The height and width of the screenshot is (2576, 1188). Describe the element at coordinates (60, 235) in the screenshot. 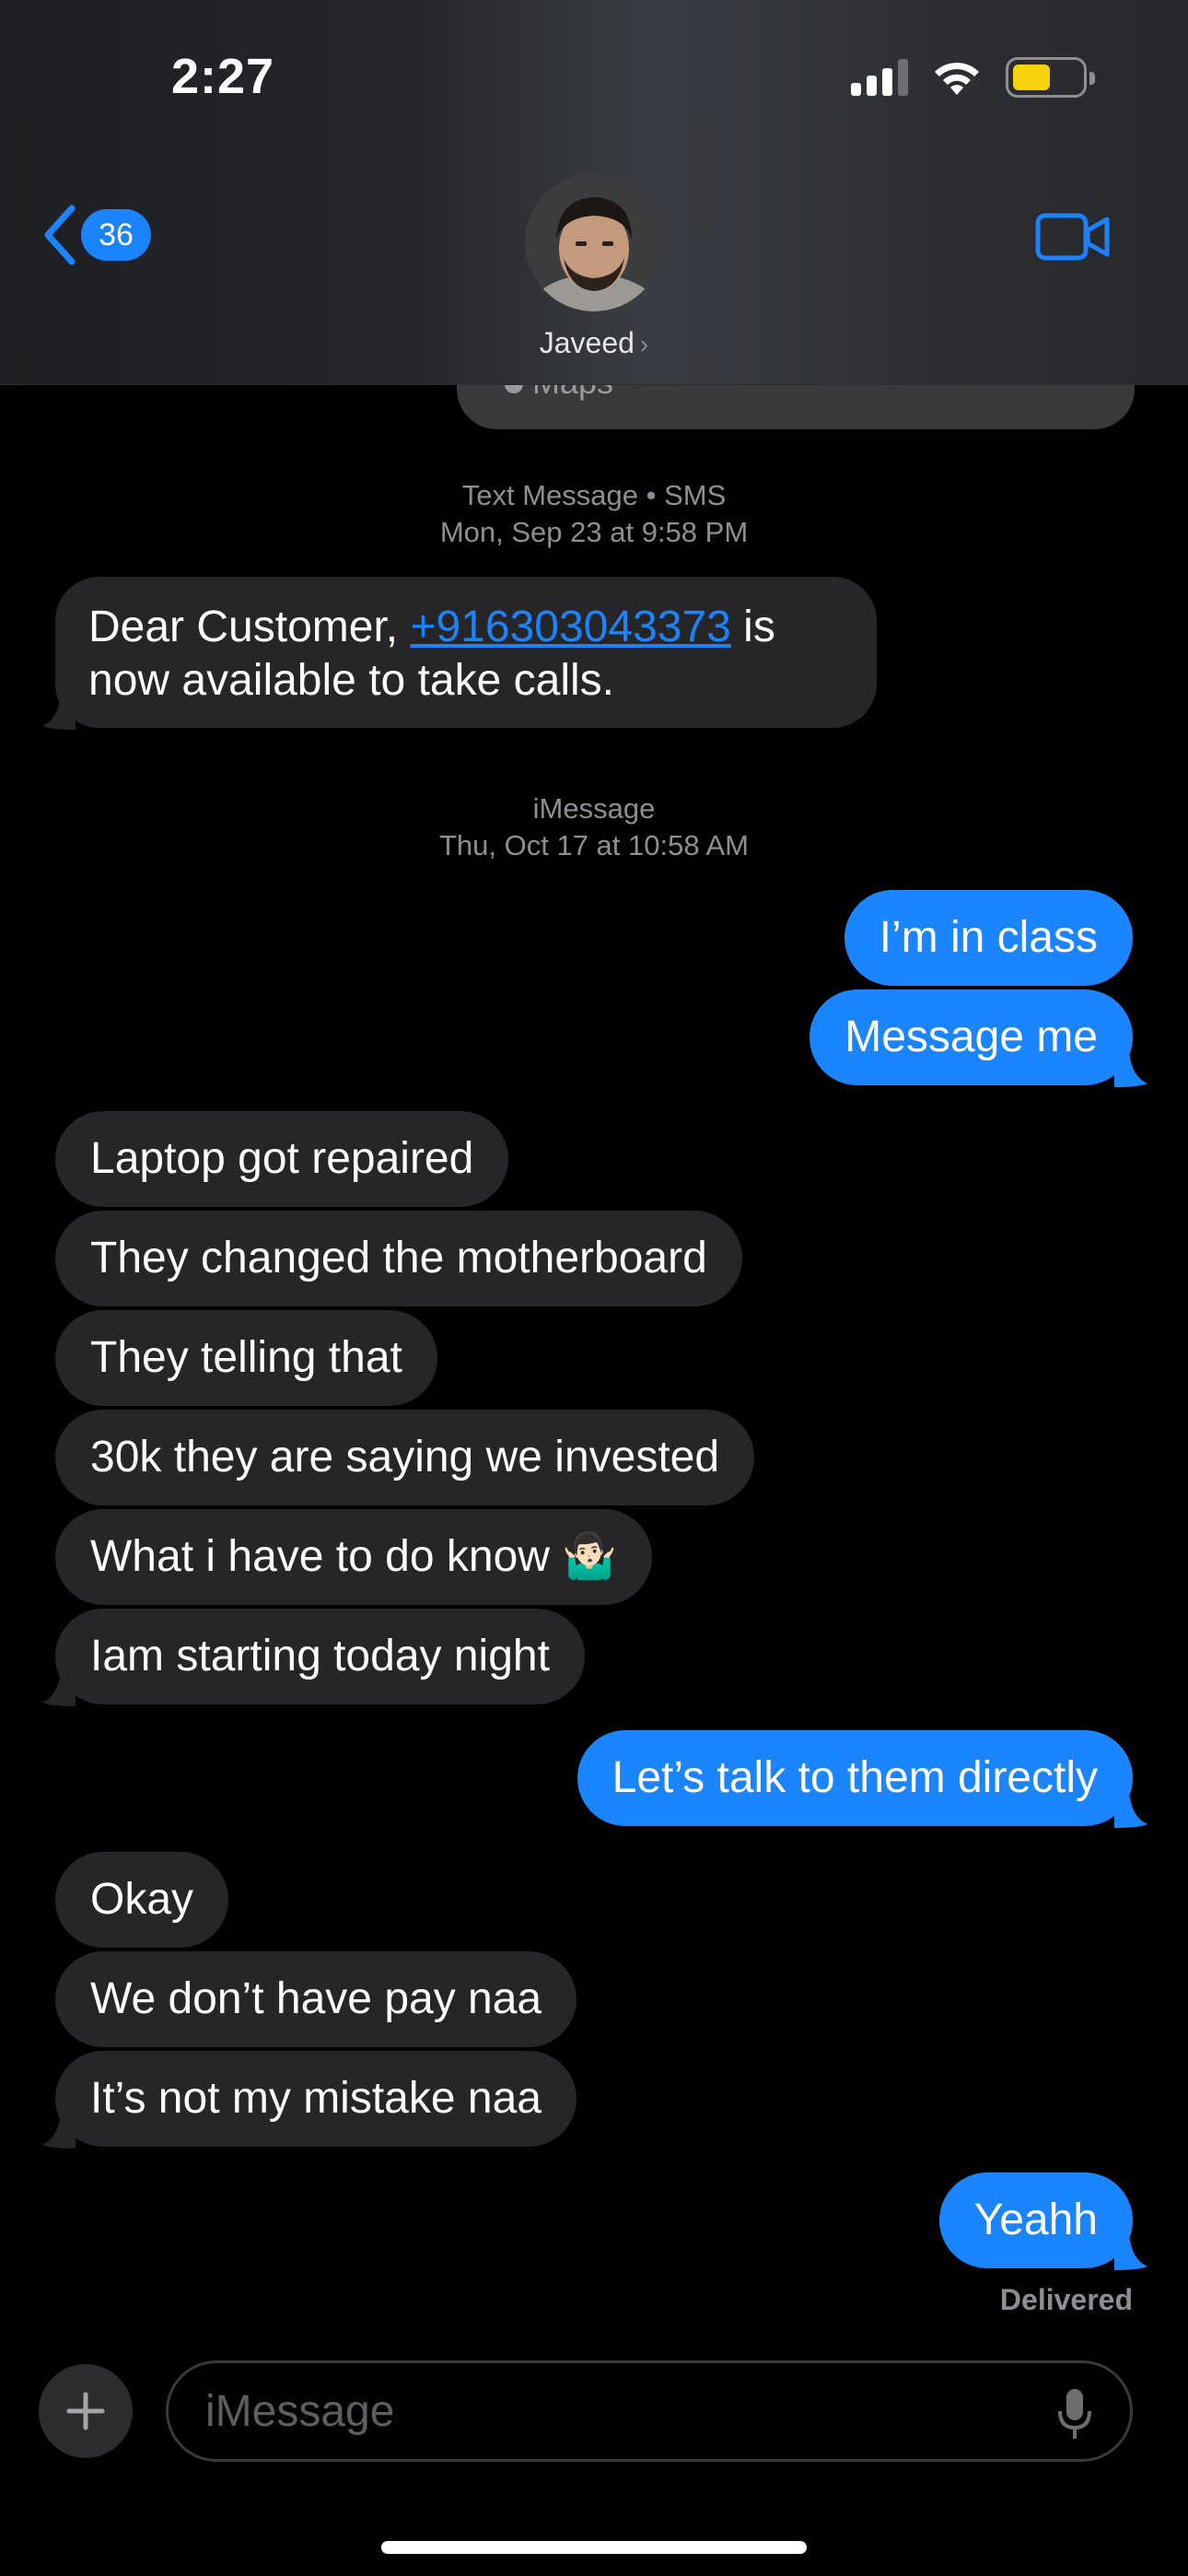

I see `chevron-left-icon` at that location.